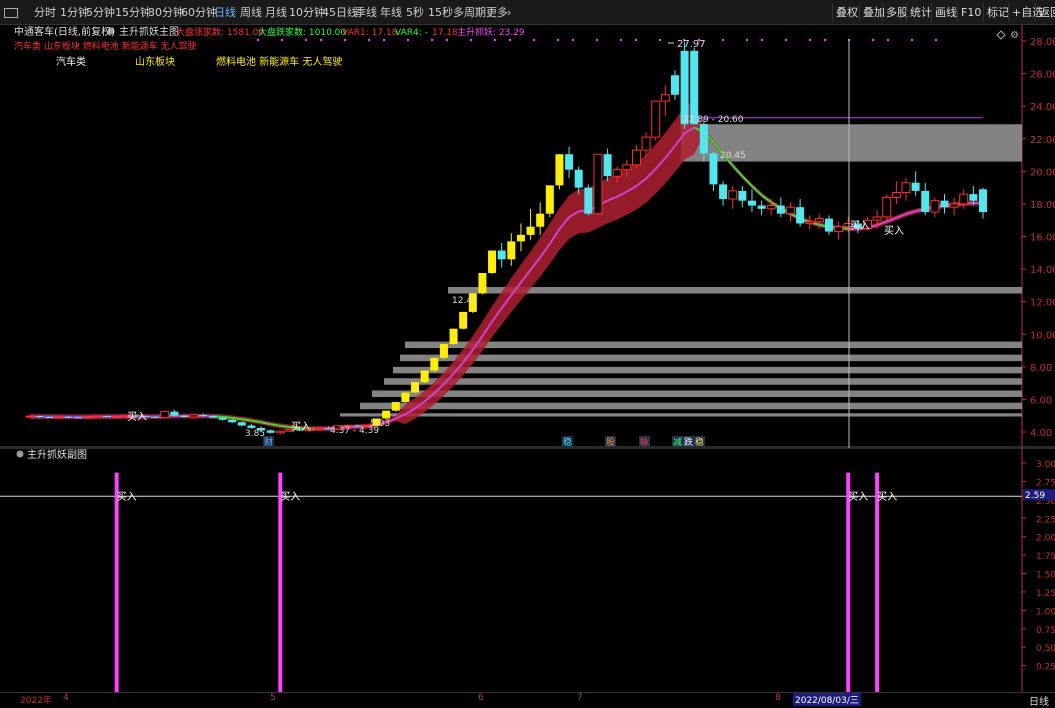 The width and height of the screenshot is (1055, 708). I want to click on timeframe-tab: 15分钟, so click(133, 13).